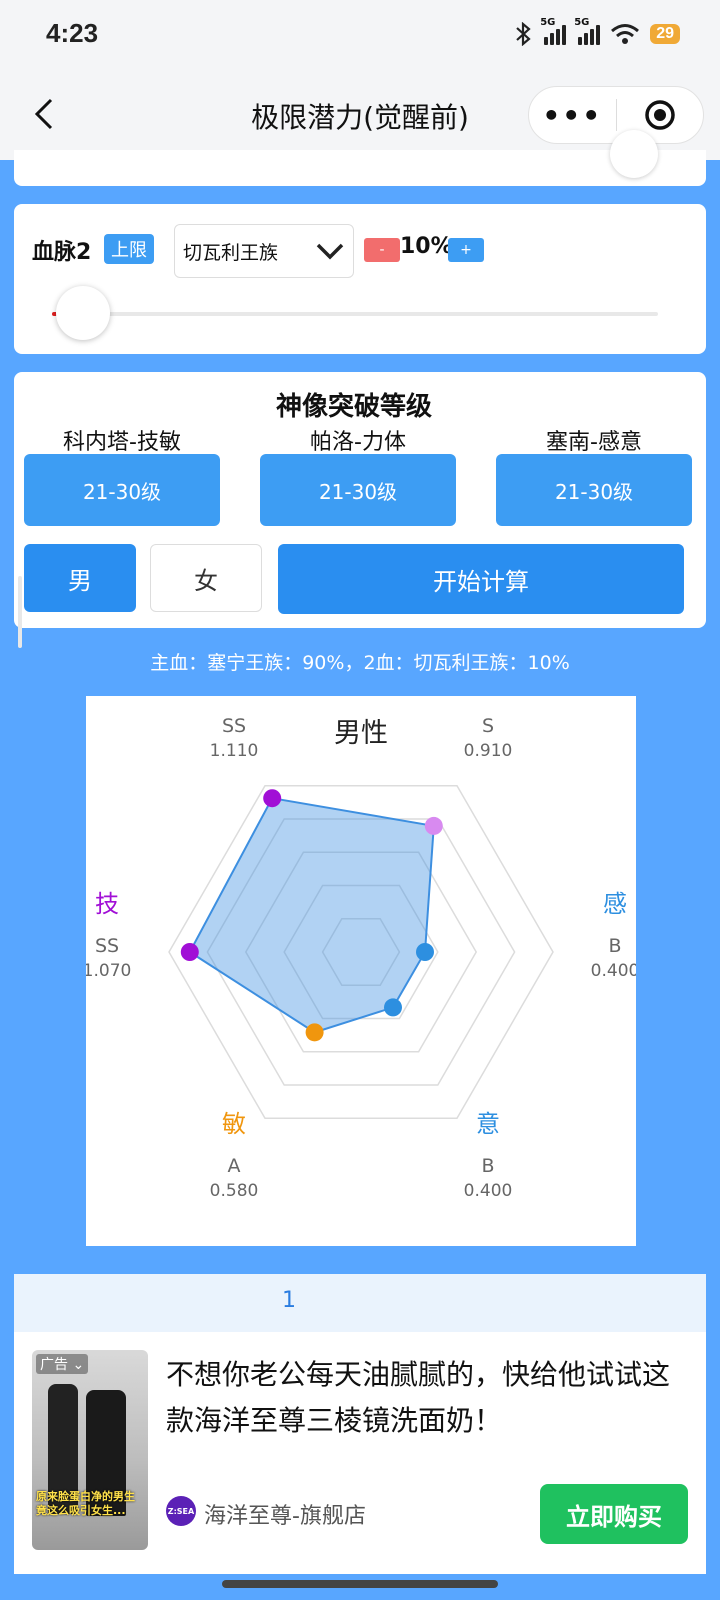 This screenshot has width=720, height=1600. Describe the element at coordinates (615, 904) in the screenshot. I see `axis-name-label: 感` at that location.